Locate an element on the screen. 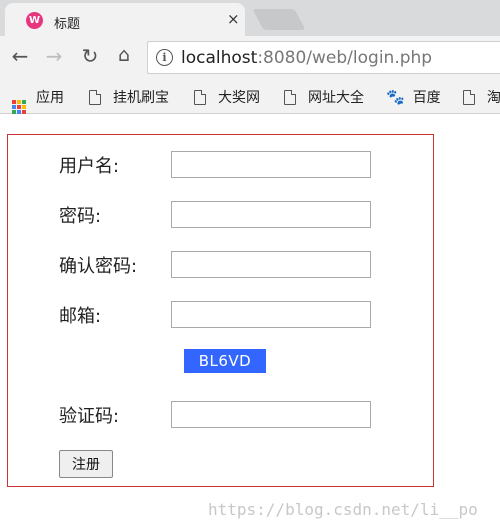  confirm-password-input is located at coordinates (271, 264).